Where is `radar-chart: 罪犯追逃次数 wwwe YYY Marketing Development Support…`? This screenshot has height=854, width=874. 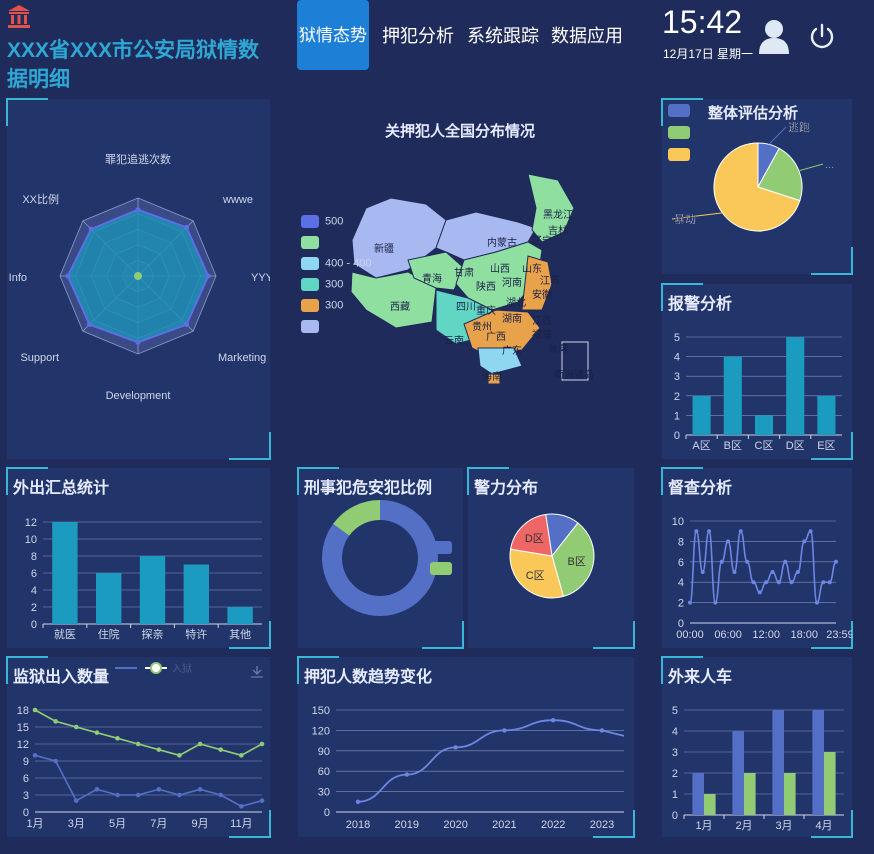 radar-chart: 罪犯追逃次数 wwwe YYY Marketing Development Support… is located at coordinates (139, 277).